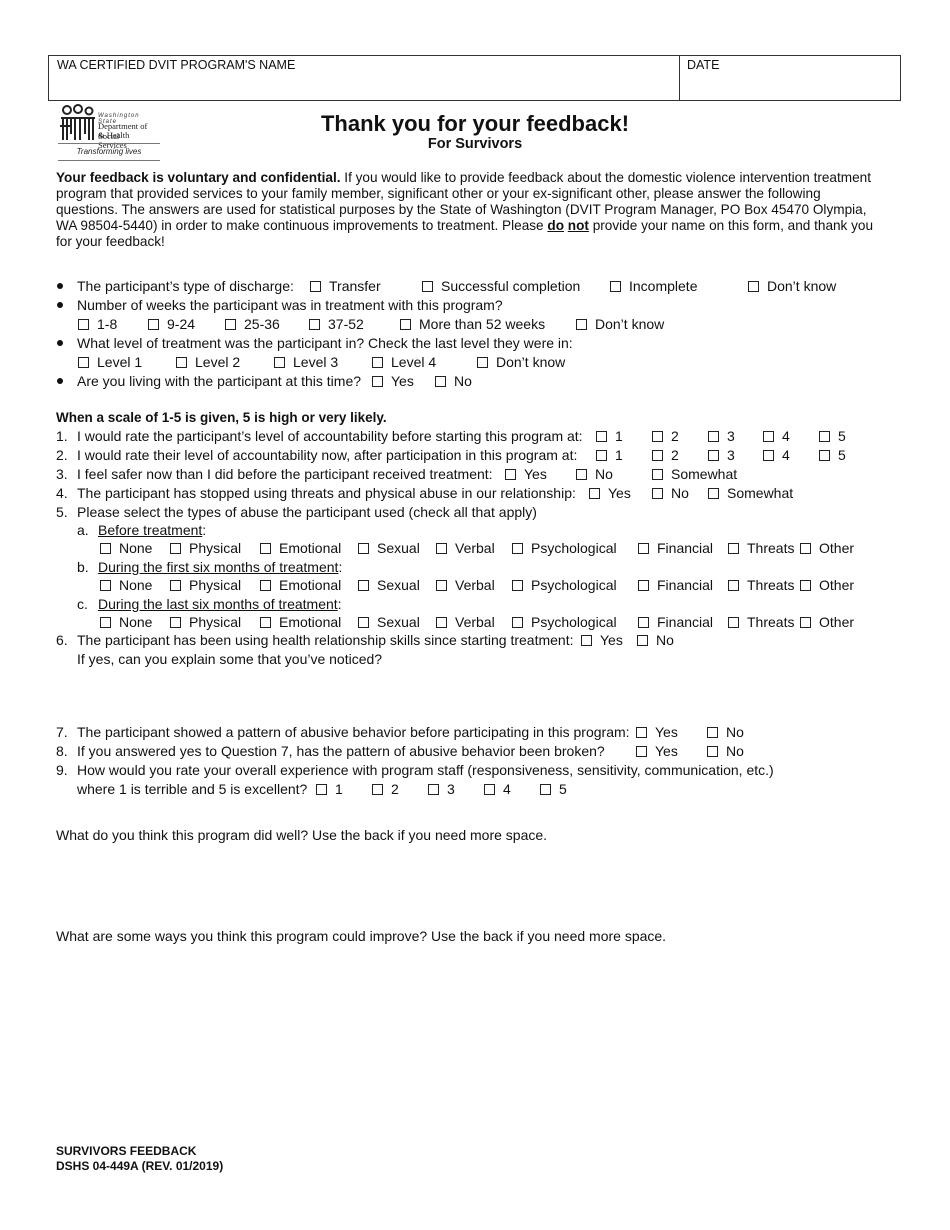 This screenshot has height=1230, width=950. What do you see at coordinates (602, 640) in the screenshot?
I see `q6-option: Yes` at bounding box center [602, 640].